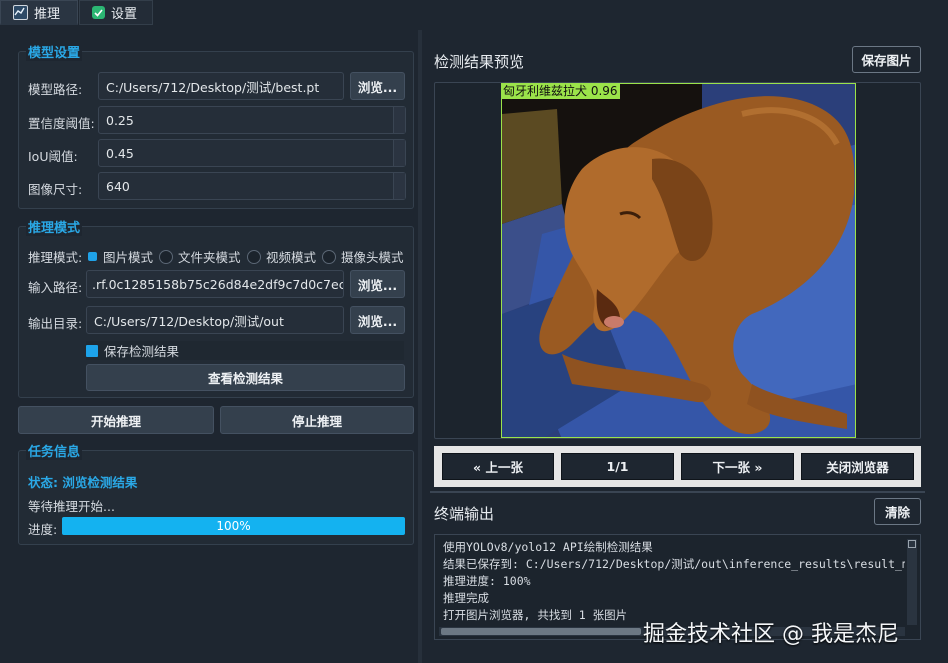 Image resolution: width=948 pixels, height=663 pixels. I want to click on tab-settings-label: 设置, so click(124, 14).